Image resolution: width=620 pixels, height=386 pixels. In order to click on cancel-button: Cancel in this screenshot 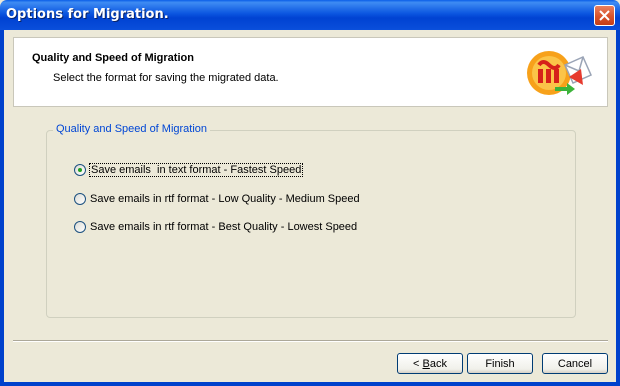, I will do `click(575, 363)`.